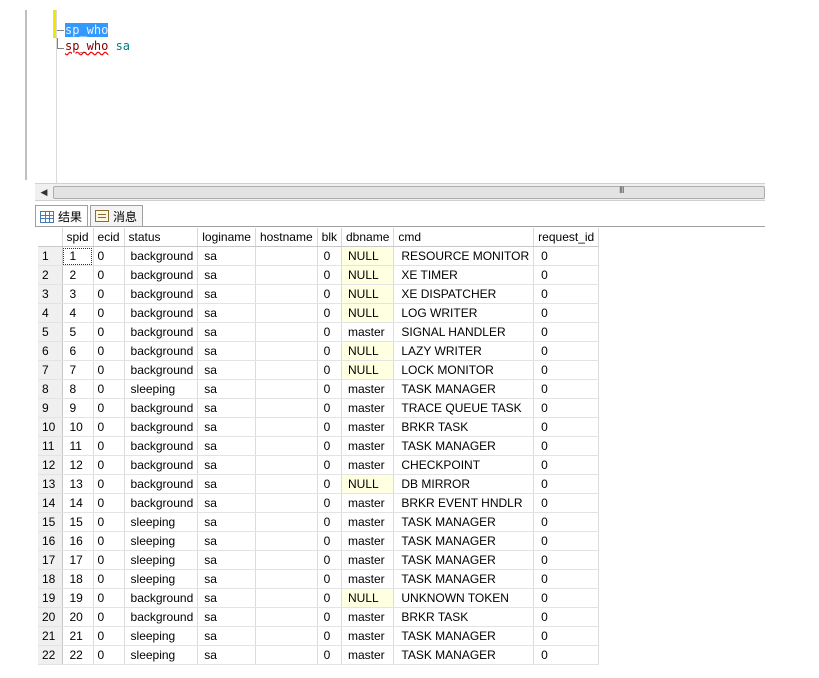  What do you see at coordinates (50, 541) in the screenshot?
I see `row-number: 16` at bounding box center [50, 541].